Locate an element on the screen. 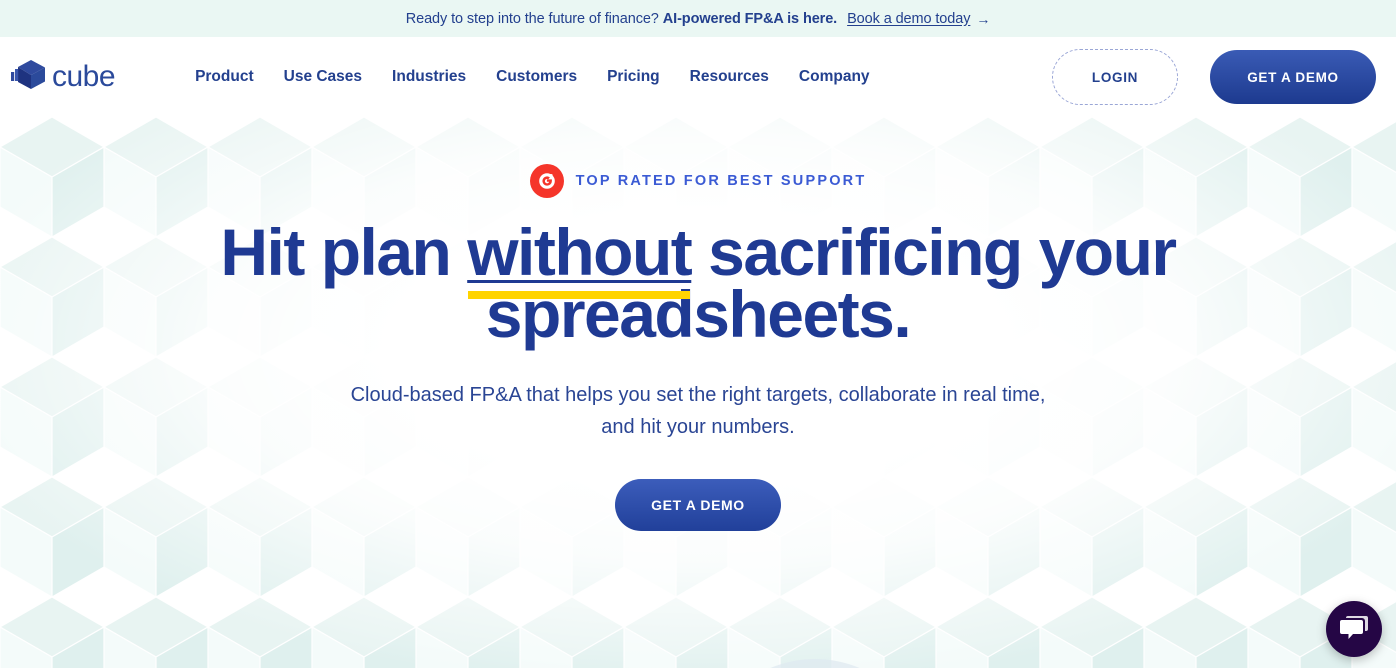  nav-item-use-cases: Use Cases is located at coordinates (323, 77).